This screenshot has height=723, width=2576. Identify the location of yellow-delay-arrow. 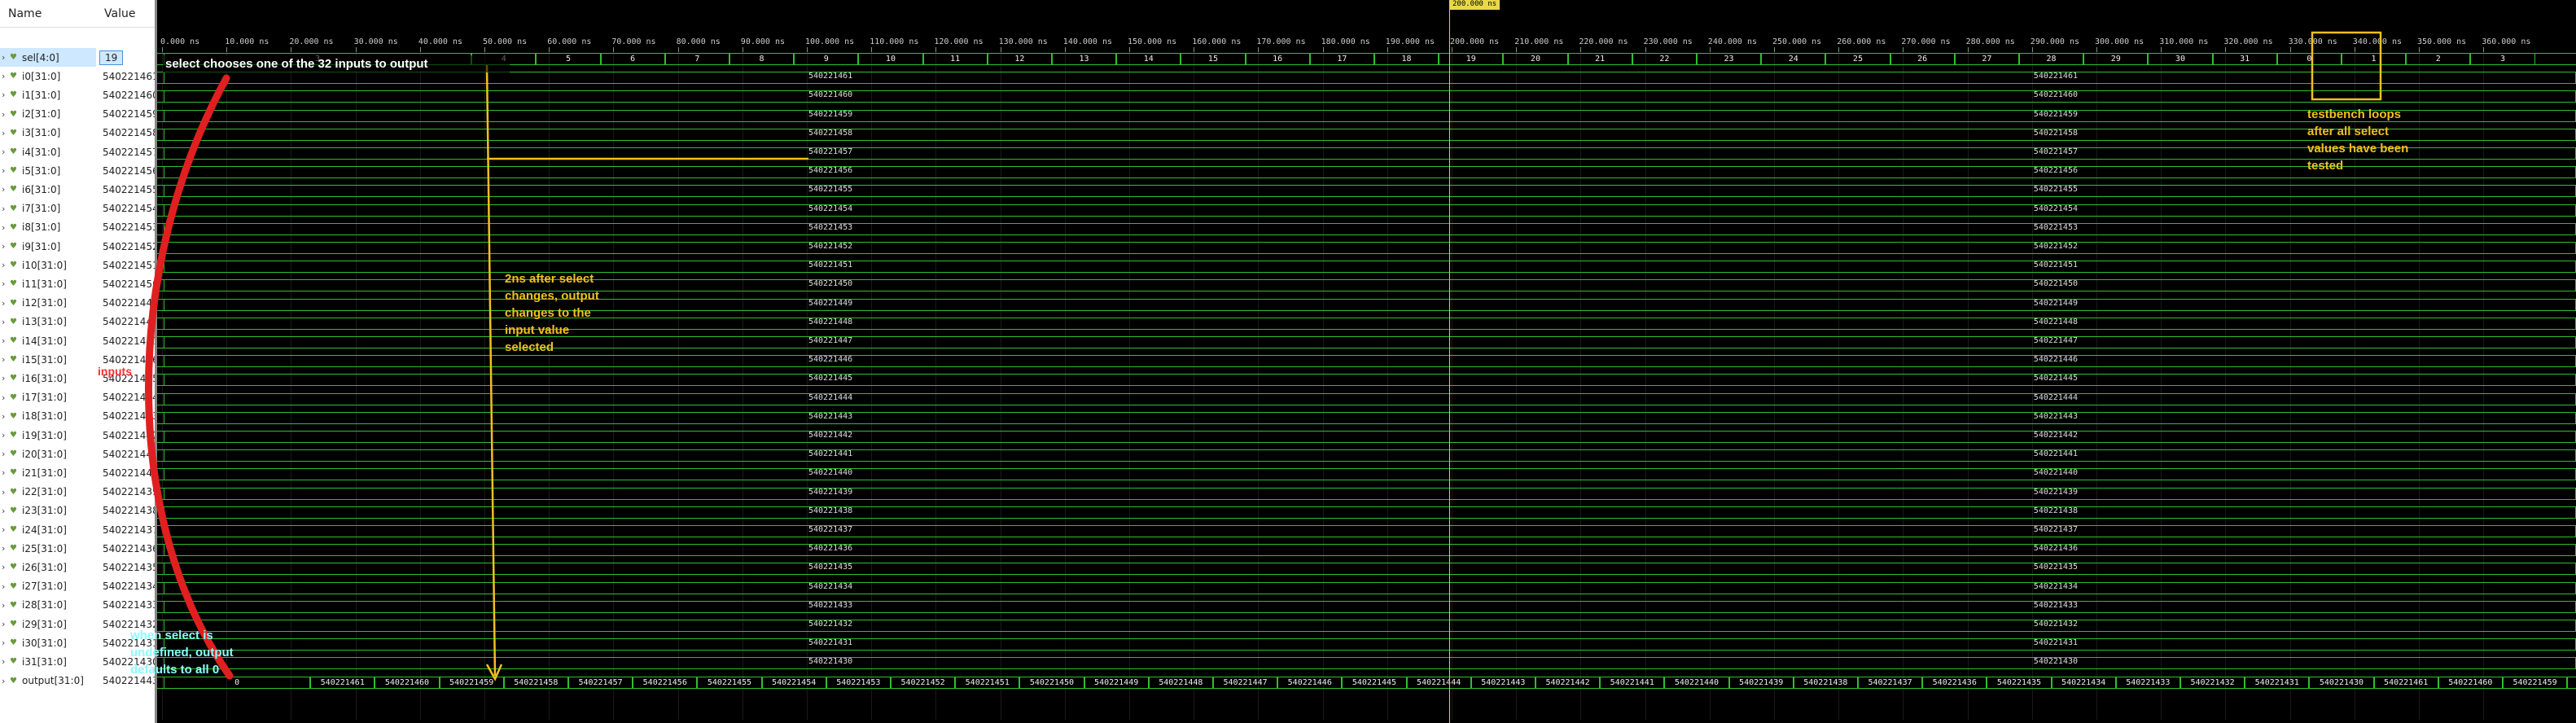
(491, 370).